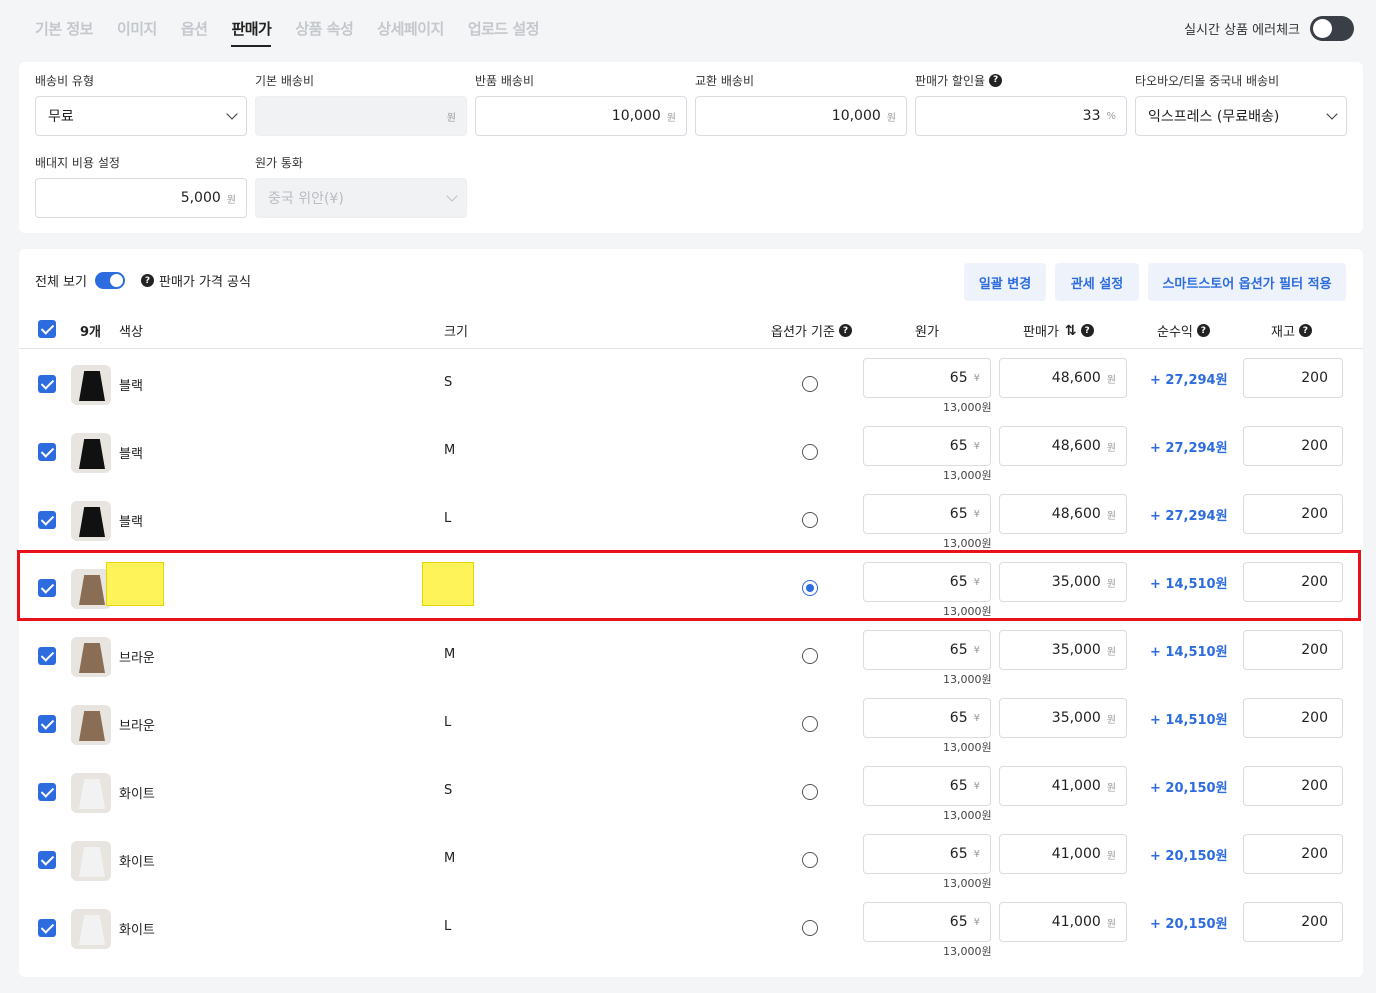 The height and width of the screenshot is (993, 1376). What do you see at coordinates (451, 118) in the screenshot?
I see `unit-label: 원` at bounding box center [451, 118].